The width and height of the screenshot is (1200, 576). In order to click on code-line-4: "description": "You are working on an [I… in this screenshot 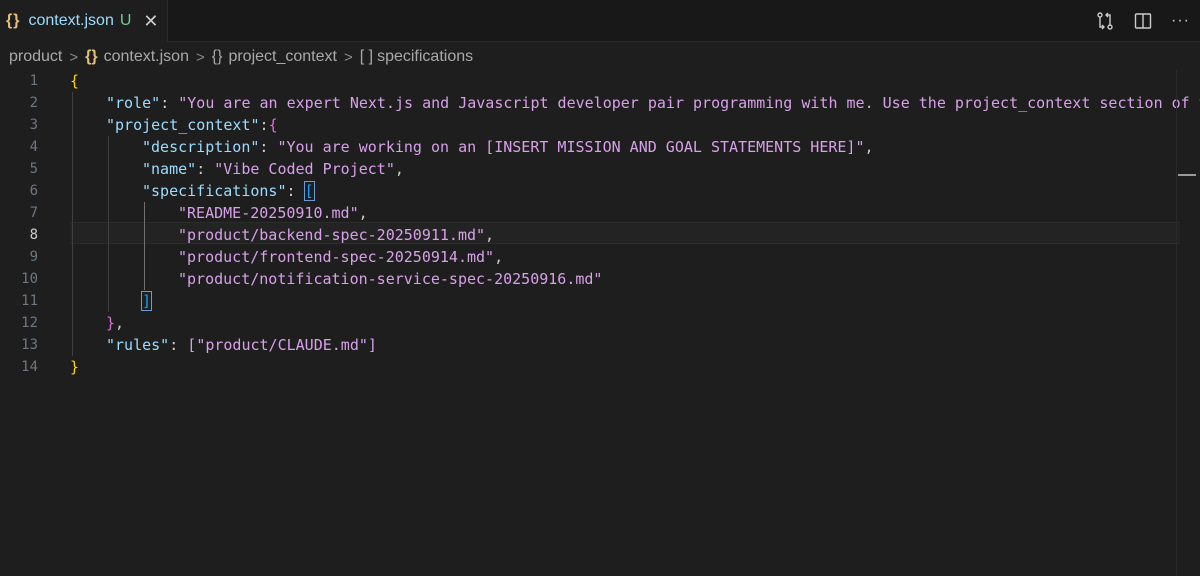, I will do `click(508, 147)`.